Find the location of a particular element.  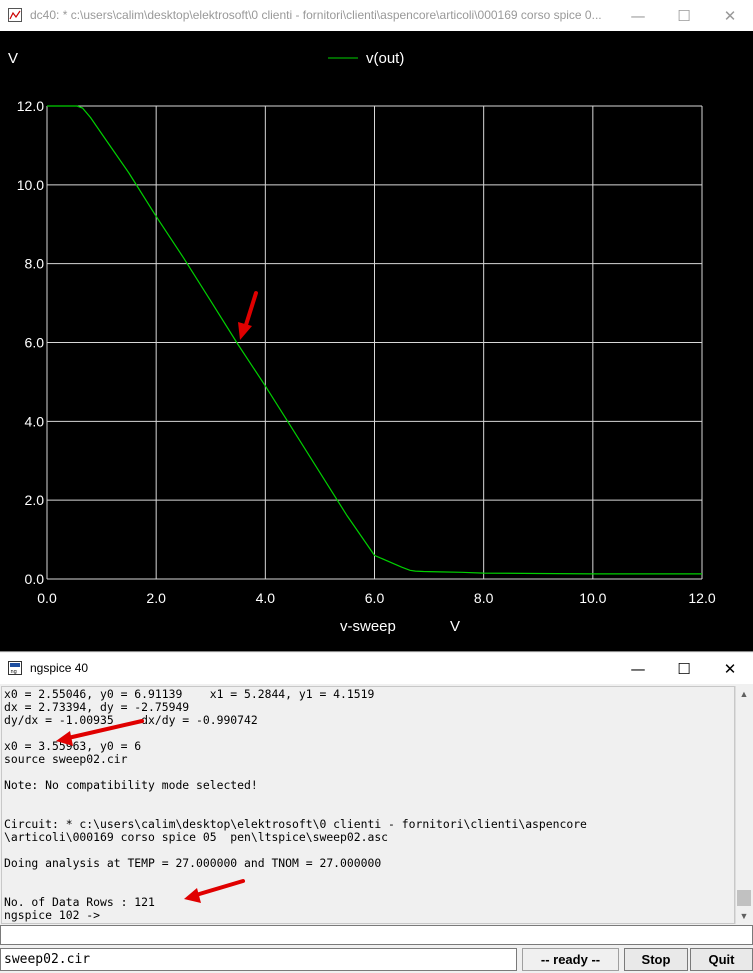

console-line: dy/dx = -1.00935 dx/dy = -0.990742 is located at coordinates (131, 720).